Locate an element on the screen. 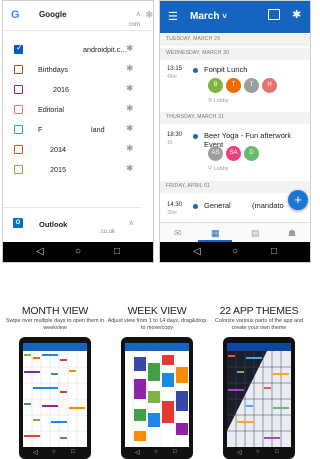 Image resolution: width=320 pixels, height=459 pixels. calendar-name: 2014 is located at coordinates (58, 149).